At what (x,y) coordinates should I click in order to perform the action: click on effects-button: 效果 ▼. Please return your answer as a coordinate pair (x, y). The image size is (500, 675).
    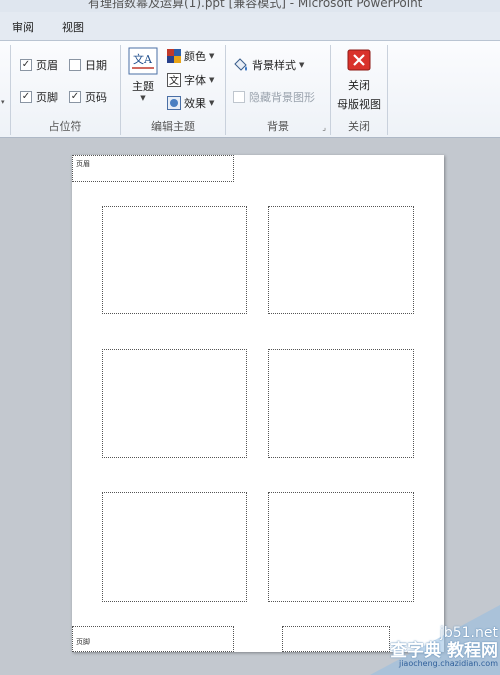
    Looking at the image, I should click on (190, 103).